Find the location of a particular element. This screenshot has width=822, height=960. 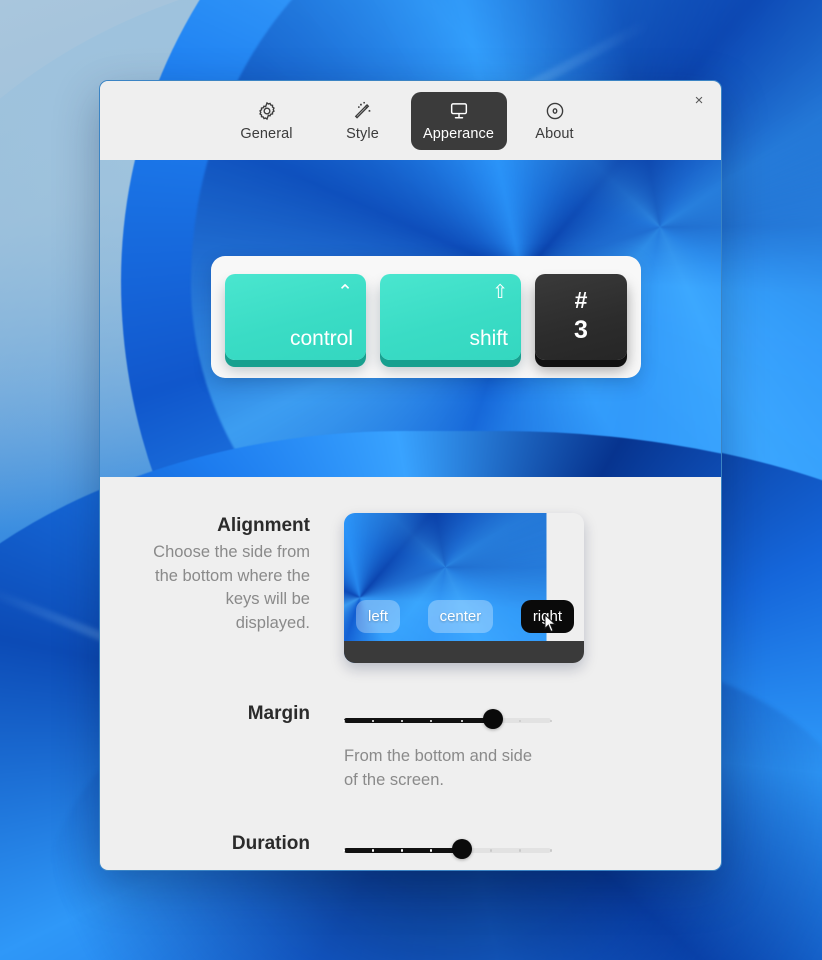

slider-fill is located at coordinates (419, 720).